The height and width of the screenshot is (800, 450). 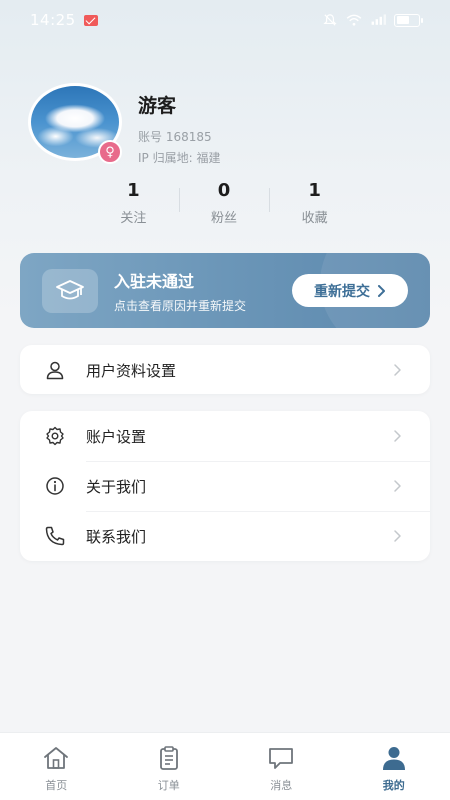 What do you see at coordinates (179, 128) in the screenshot?
I see `profile-info: 游客 账号 168185 IP 归属地: 福建` at bounding box center [179, 128].